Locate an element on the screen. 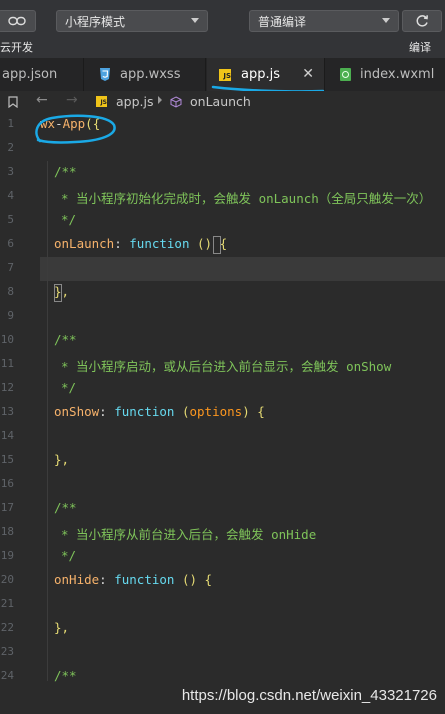 The image size is (445, 714). compile-select: 普通编译 is located at coordinates (324, 21).